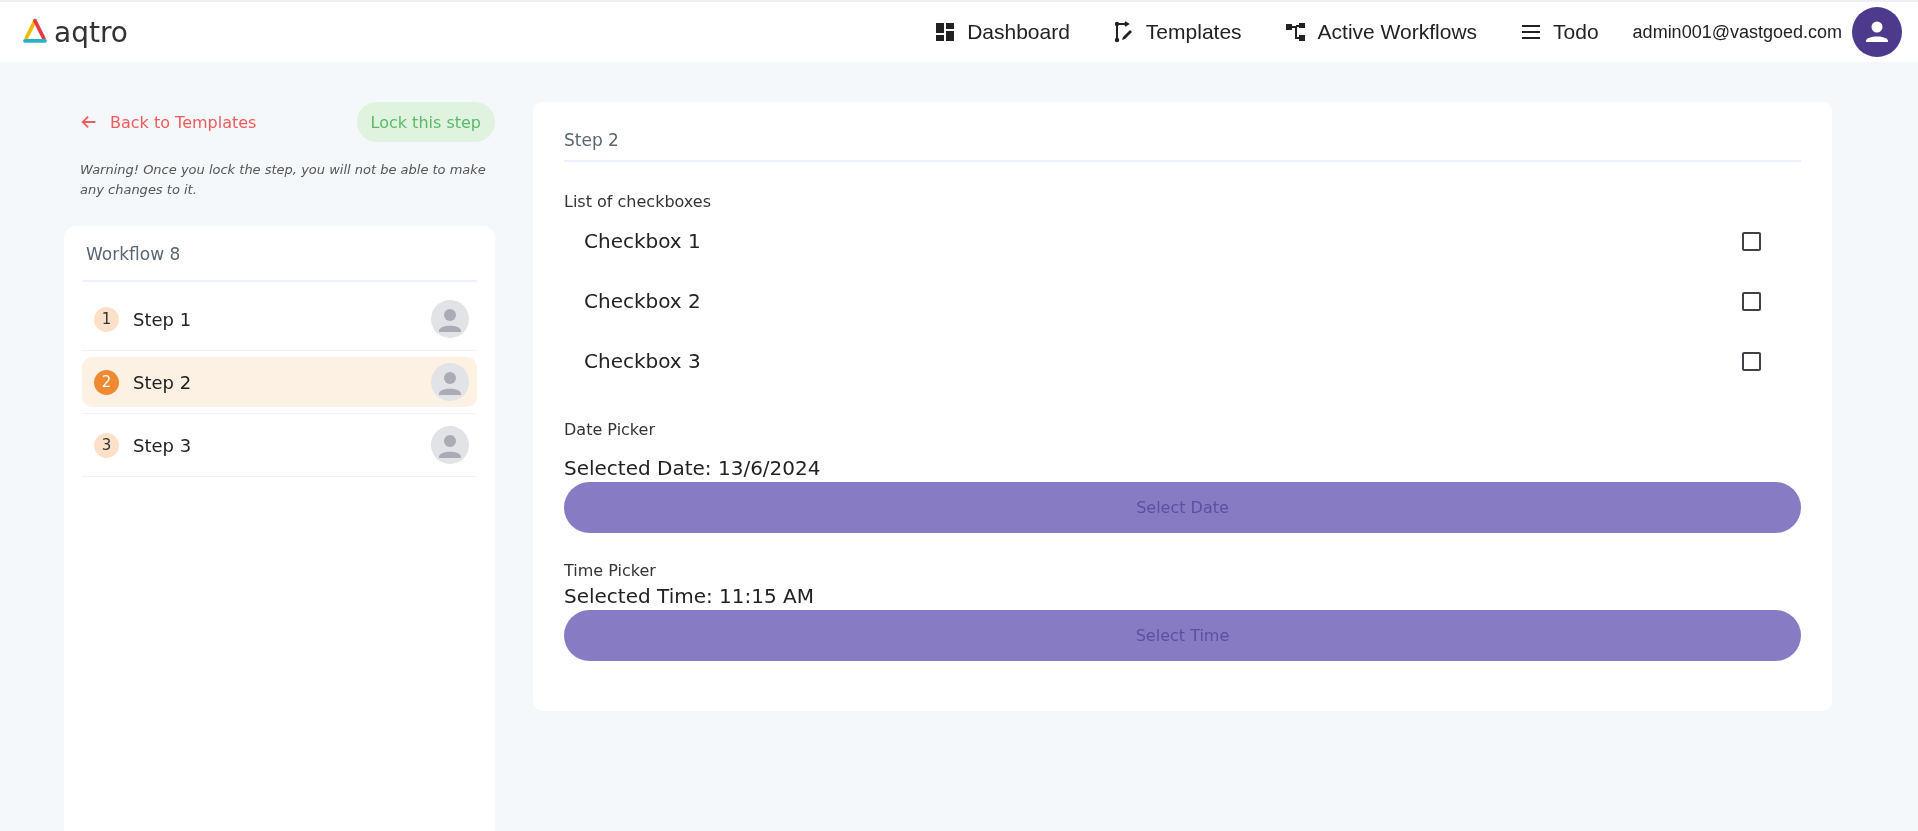  I want to click on selected-date: Selected Date: 13/6/2024, so click(693, 468).